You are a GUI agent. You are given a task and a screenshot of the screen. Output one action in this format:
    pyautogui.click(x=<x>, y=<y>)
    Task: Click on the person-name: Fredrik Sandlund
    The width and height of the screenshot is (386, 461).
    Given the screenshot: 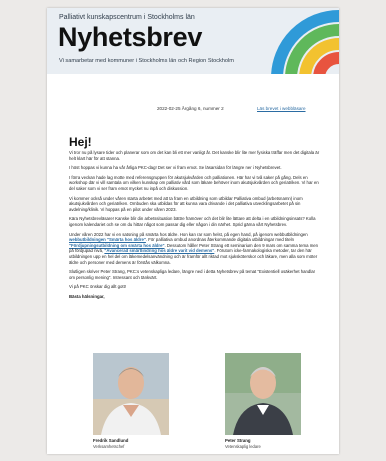 What is the action you would take?
    pyautogui.click(x=111, y=440)
    